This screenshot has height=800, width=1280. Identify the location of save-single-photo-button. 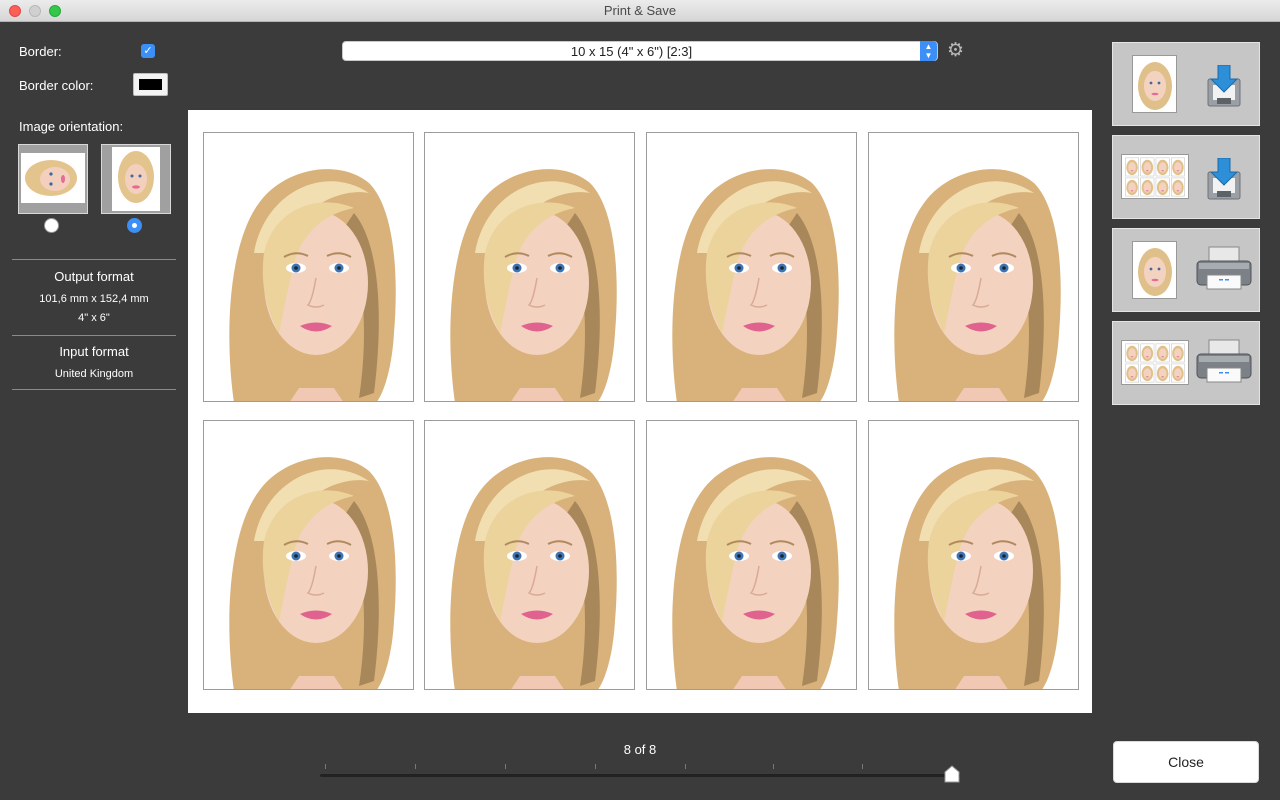
(1186, 84).